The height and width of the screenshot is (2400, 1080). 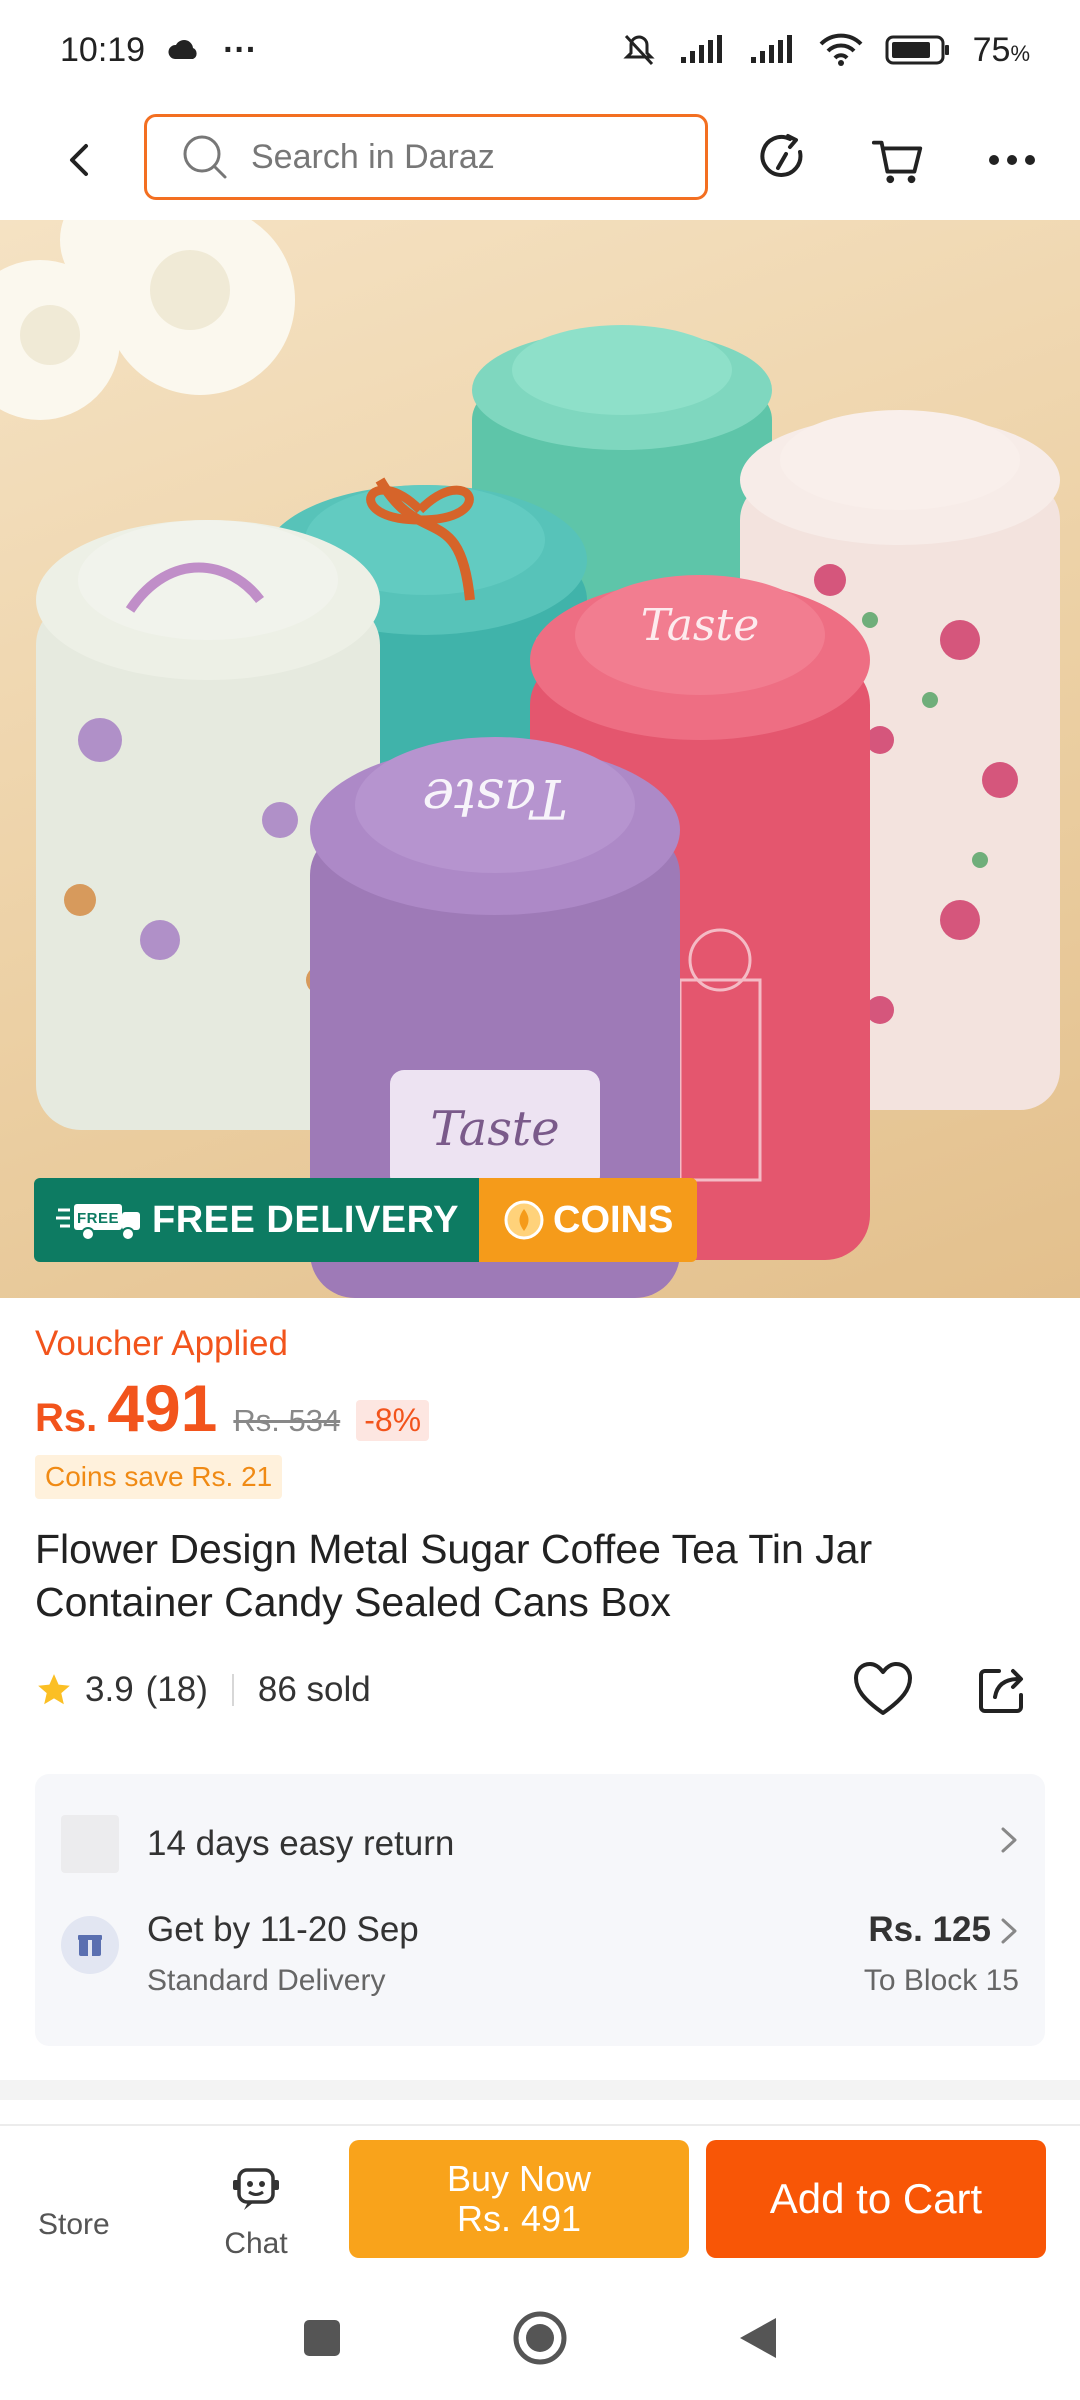 I want to click on store-button: Store, so click(x=74, y=2225).